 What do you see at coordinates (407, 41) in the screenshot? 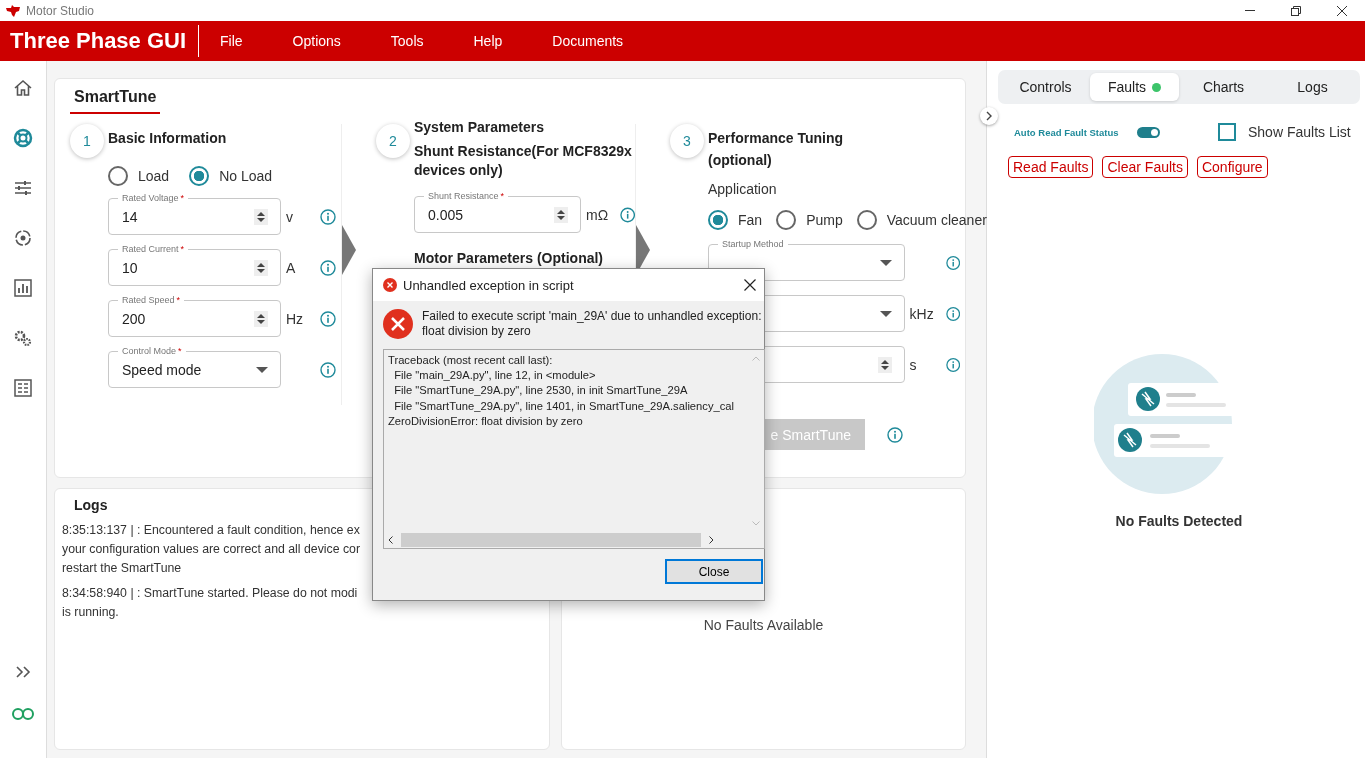
I see `menu-item: Tools` at bounding box center [407, 41].